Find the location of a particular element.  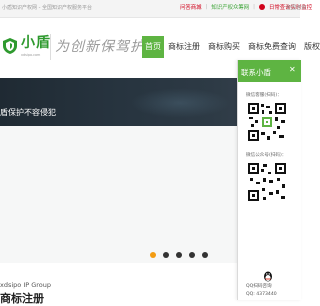

main-nav: 首页 商标注册 商标购买 商标免费查询 版权 is located at coordinates (231, 47).